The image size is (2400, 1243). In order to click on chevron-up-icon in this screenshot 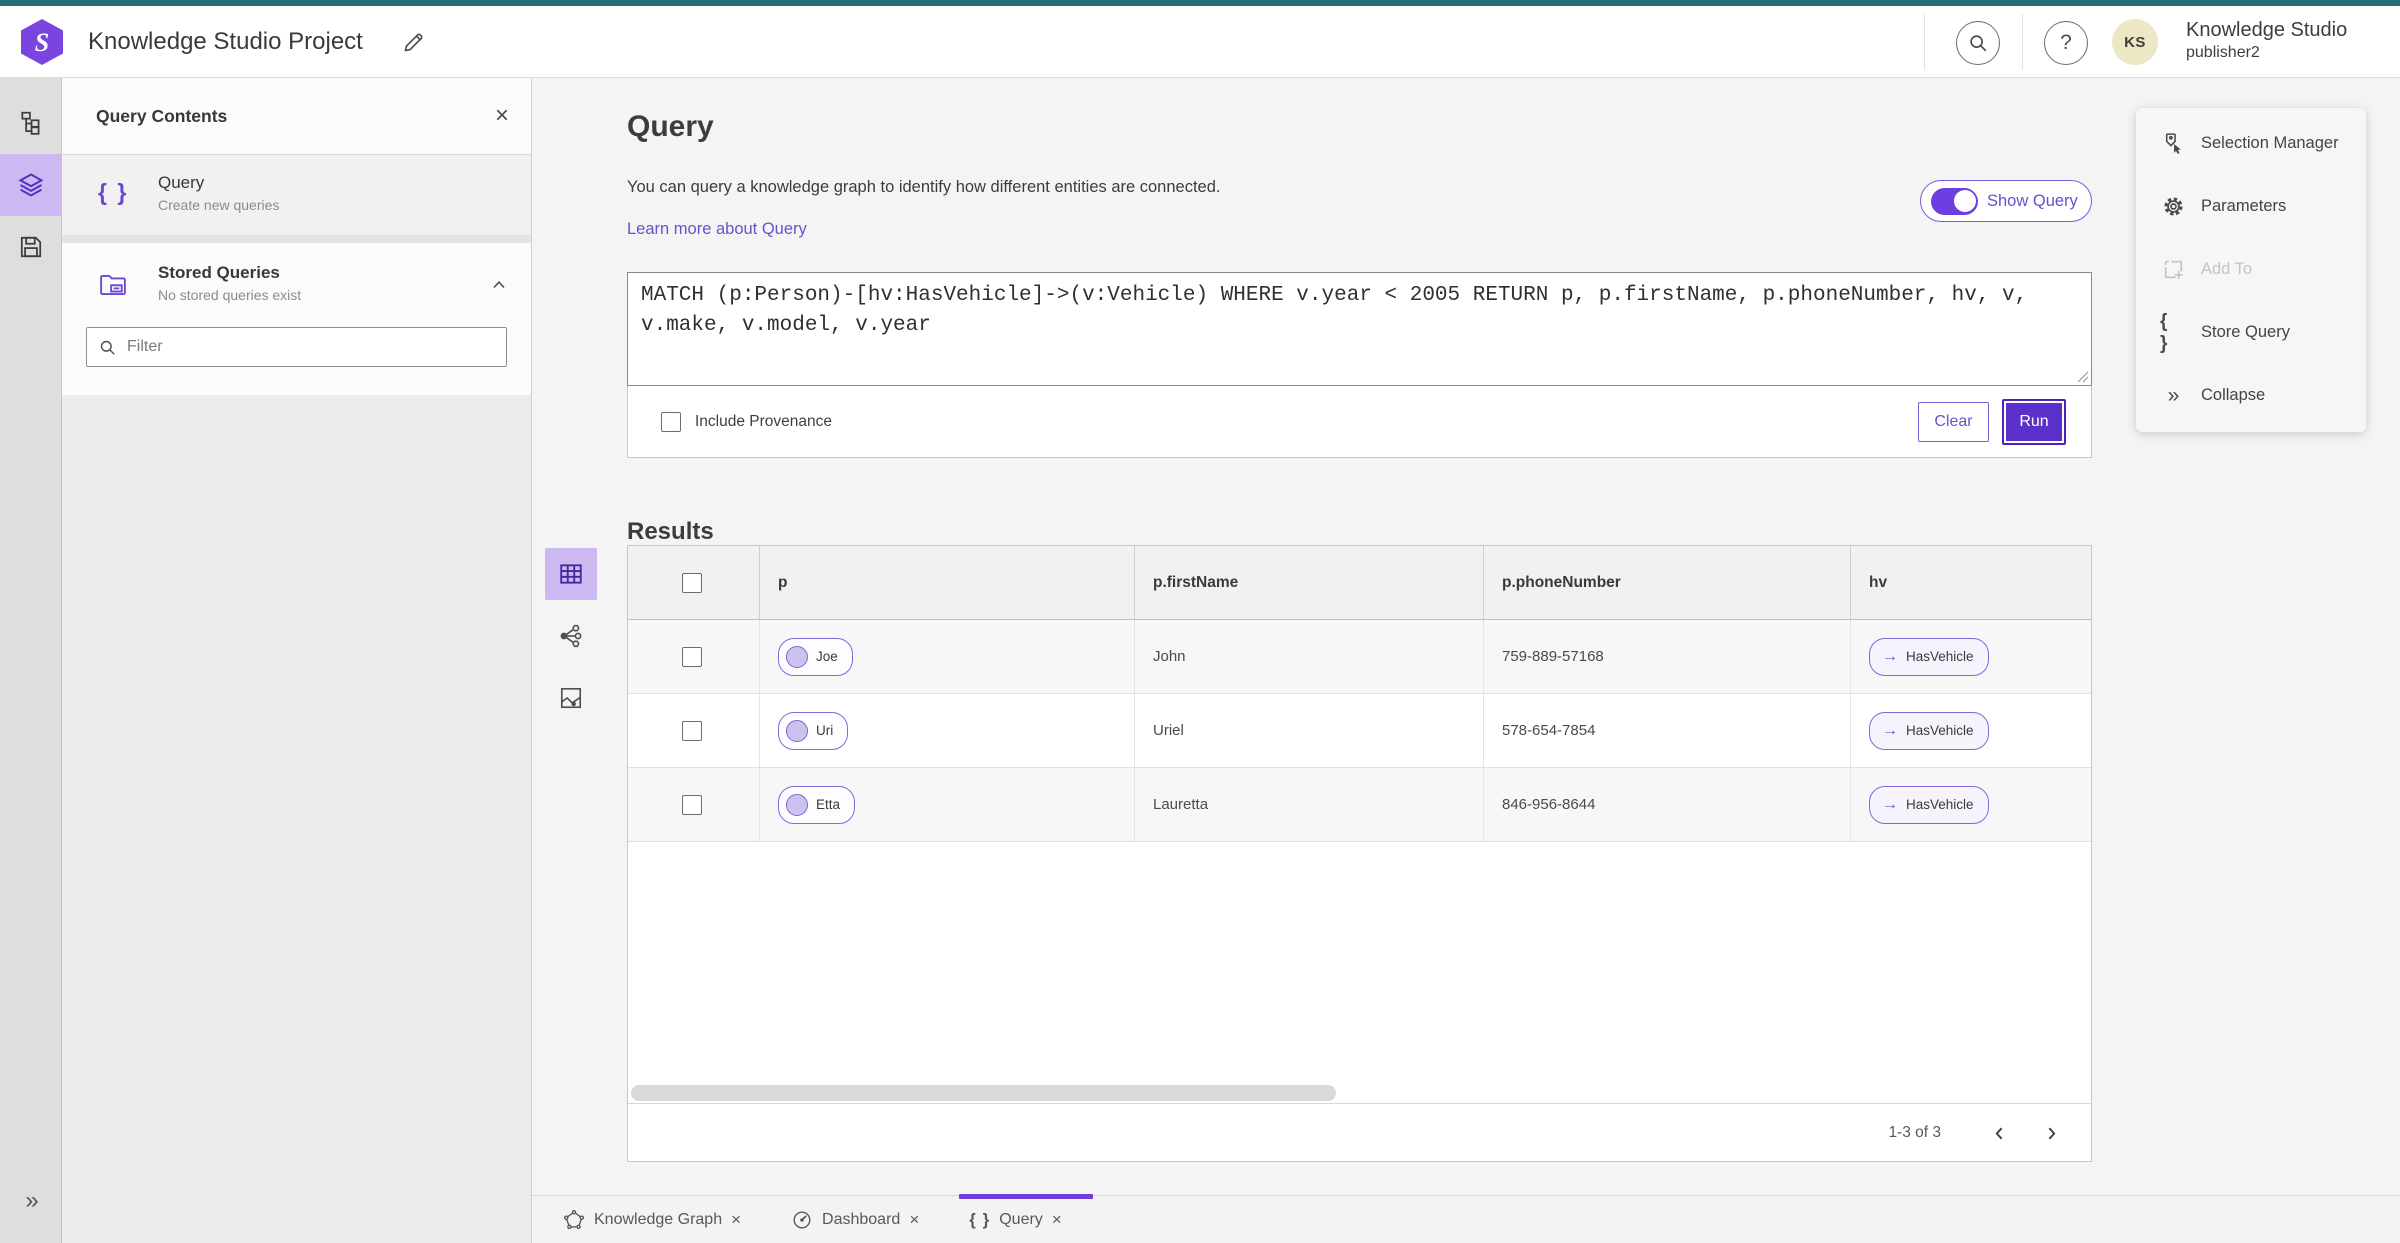, I will do `click(499, 285)`.